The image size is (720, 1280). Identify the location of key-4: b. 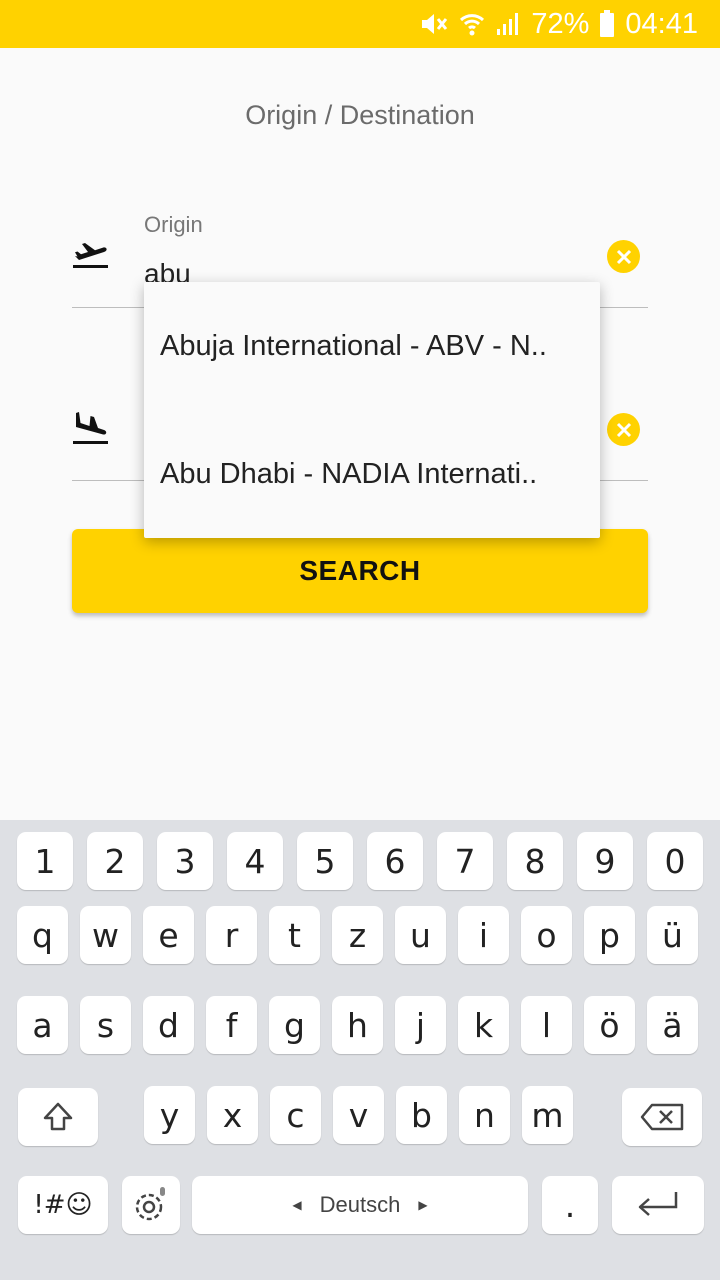
(421, 1115).